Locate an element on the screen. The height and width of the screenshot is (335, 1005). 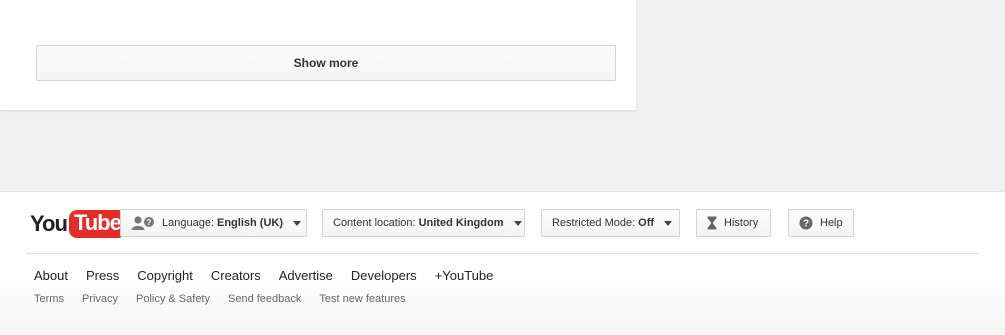
content-location-button: Content location: United Kingdom is located at coordinates (423, 223).